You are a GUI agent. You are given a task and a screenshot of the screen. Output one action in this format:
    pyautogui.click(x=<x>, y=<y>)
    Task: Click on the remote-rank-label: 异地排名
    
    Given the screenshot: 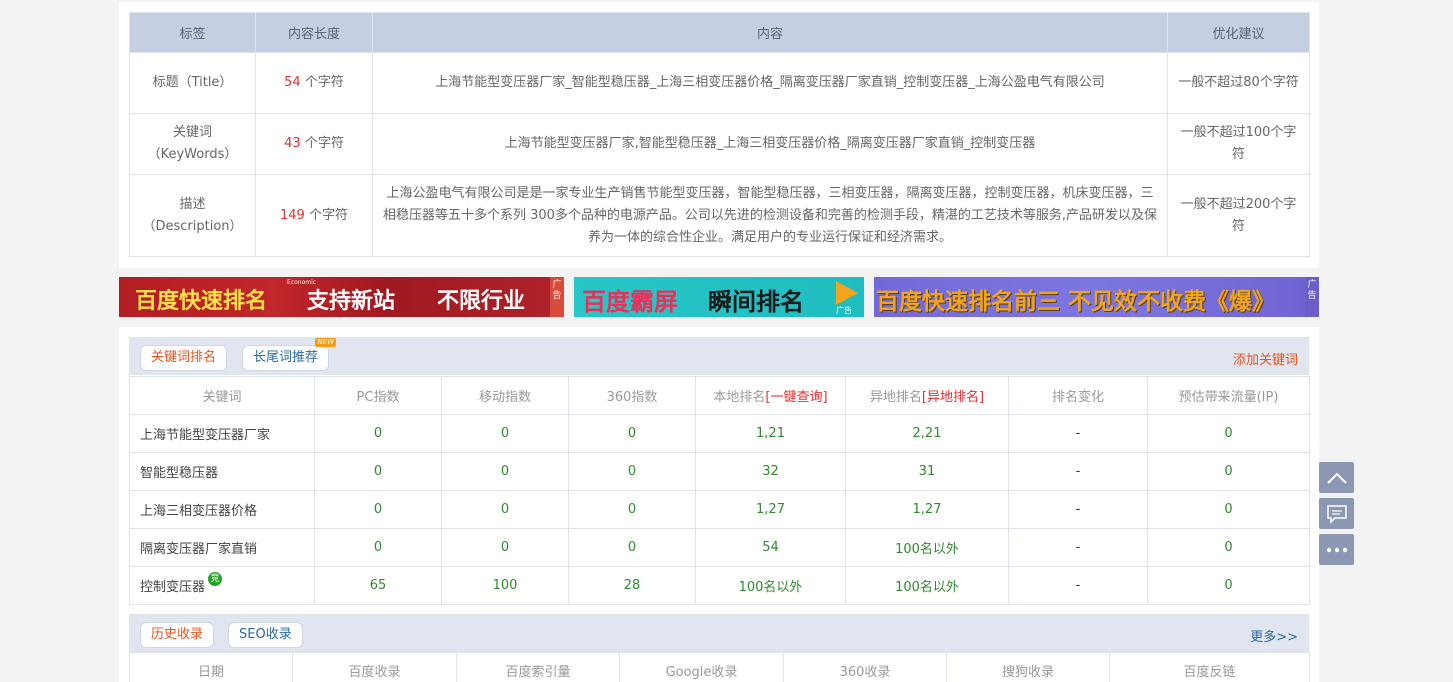 What is the action you would take?
    pyautogui.click(x=895, y=397)
    